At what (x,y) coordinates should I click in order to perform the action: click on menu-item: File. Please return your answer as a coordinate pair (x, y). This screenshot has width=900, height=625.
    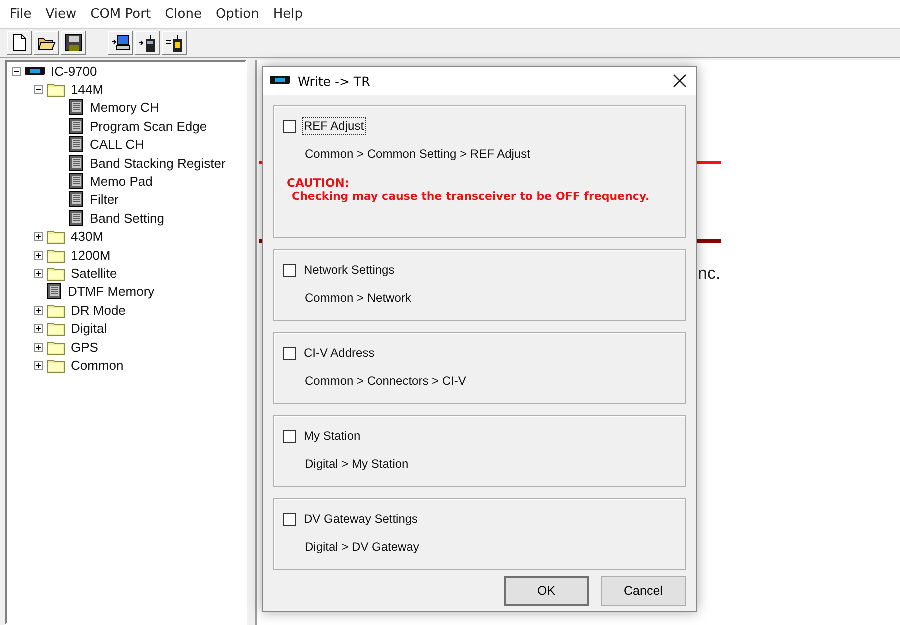
    Looking at the image, I should click on (21, 14).